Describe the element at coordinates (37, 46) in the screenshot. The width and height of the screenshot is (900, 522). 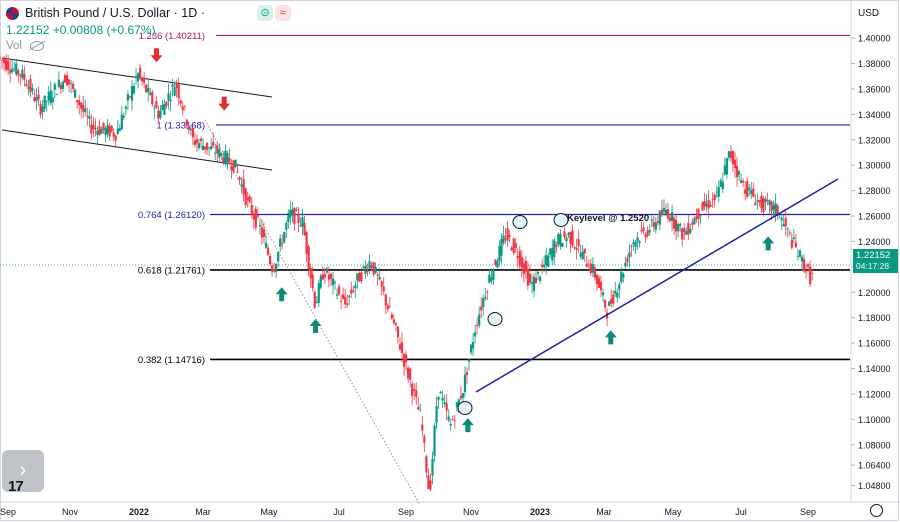
I see `hide-eye-icon` at that location.